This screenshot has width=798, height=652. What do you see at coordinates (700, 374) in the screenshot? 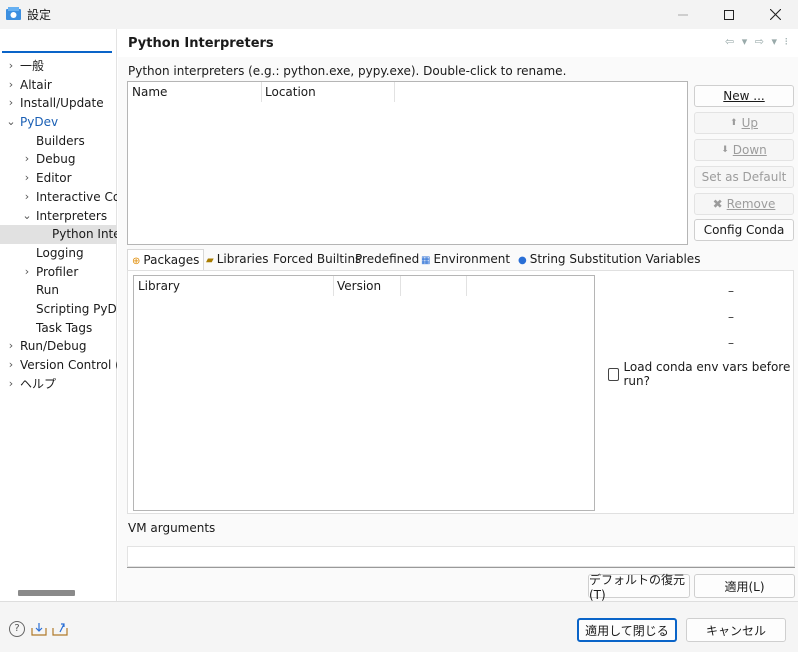
I see `load-conda-env-checkbox: Load conda env vars before run?` at bounding box center [700, 374].